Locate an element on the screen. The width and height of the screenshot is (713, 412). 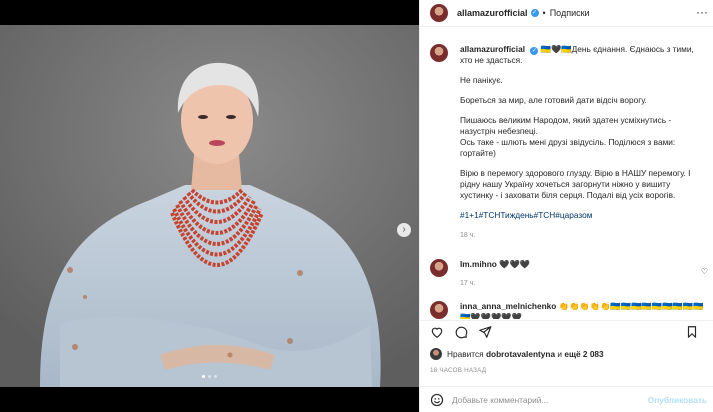
bookmark-icon is located at coordinates (692, 332).